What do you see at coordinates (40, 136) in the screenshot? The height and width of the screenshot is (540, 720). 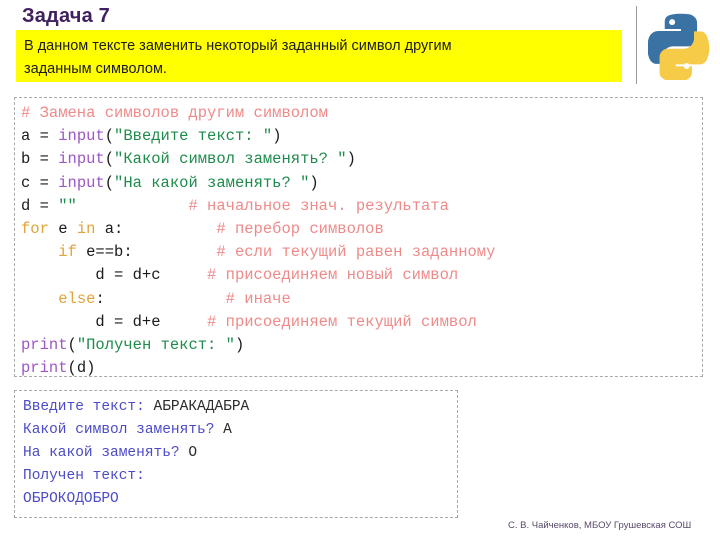 I see `code-token: a =` at bounding box center [40, 136].